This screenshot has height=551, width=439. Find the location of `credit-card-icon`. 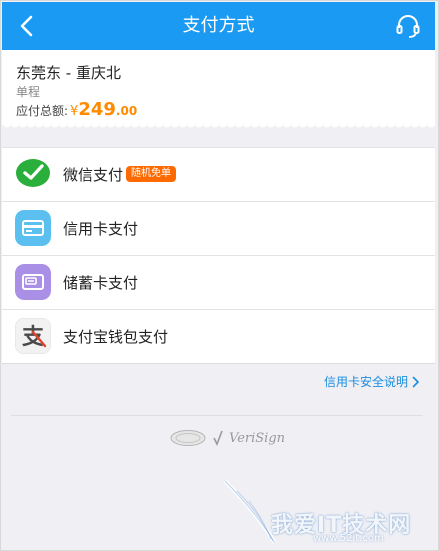

credit-card-icon is located at coordinates (33, 228).